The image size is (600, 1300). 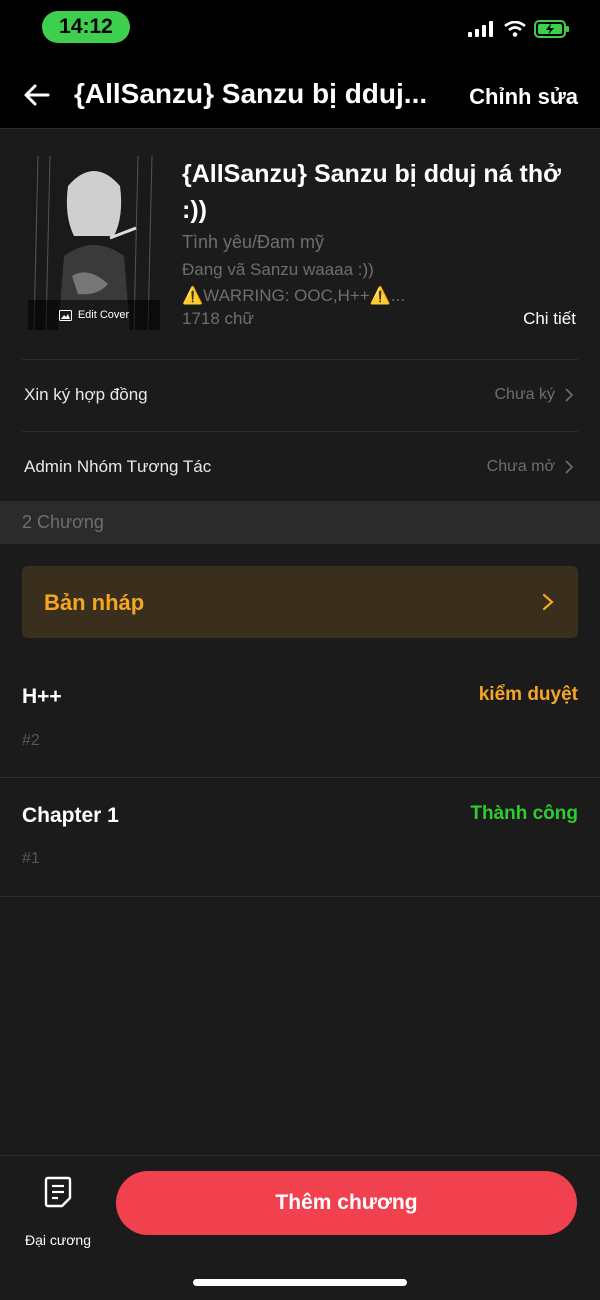 I want to click on contract-row-label: Xin ký hợp đồng, so click(x=86, y=394).